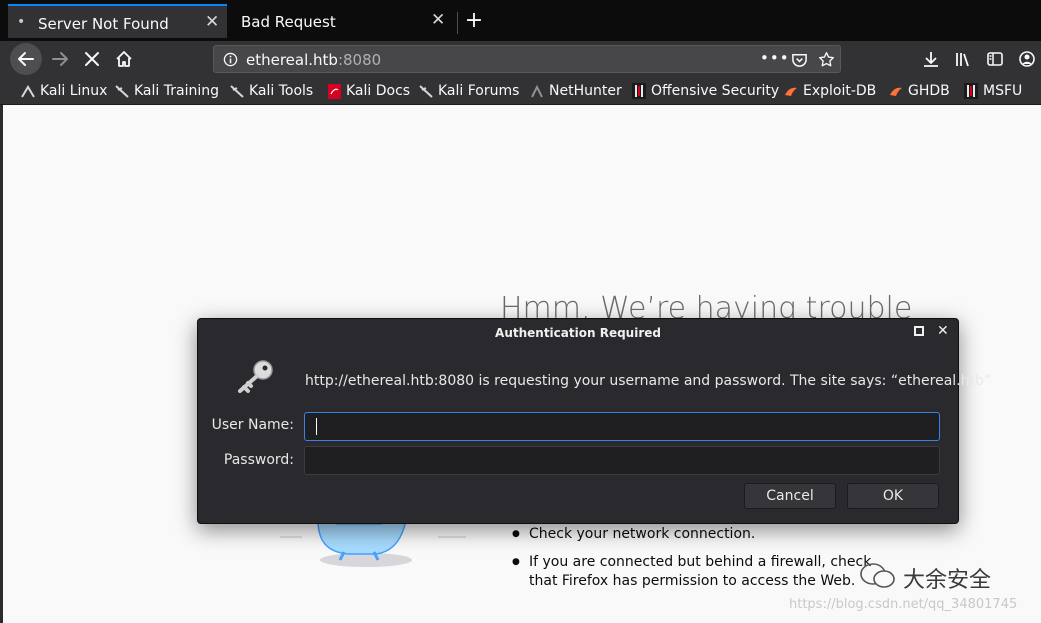 The height and width of the screenshot is (623, 1041). Describe the element at coordinates (342, 21) in the screenshot. I see `tab-bad-request: Bad Request ✕` at that location.